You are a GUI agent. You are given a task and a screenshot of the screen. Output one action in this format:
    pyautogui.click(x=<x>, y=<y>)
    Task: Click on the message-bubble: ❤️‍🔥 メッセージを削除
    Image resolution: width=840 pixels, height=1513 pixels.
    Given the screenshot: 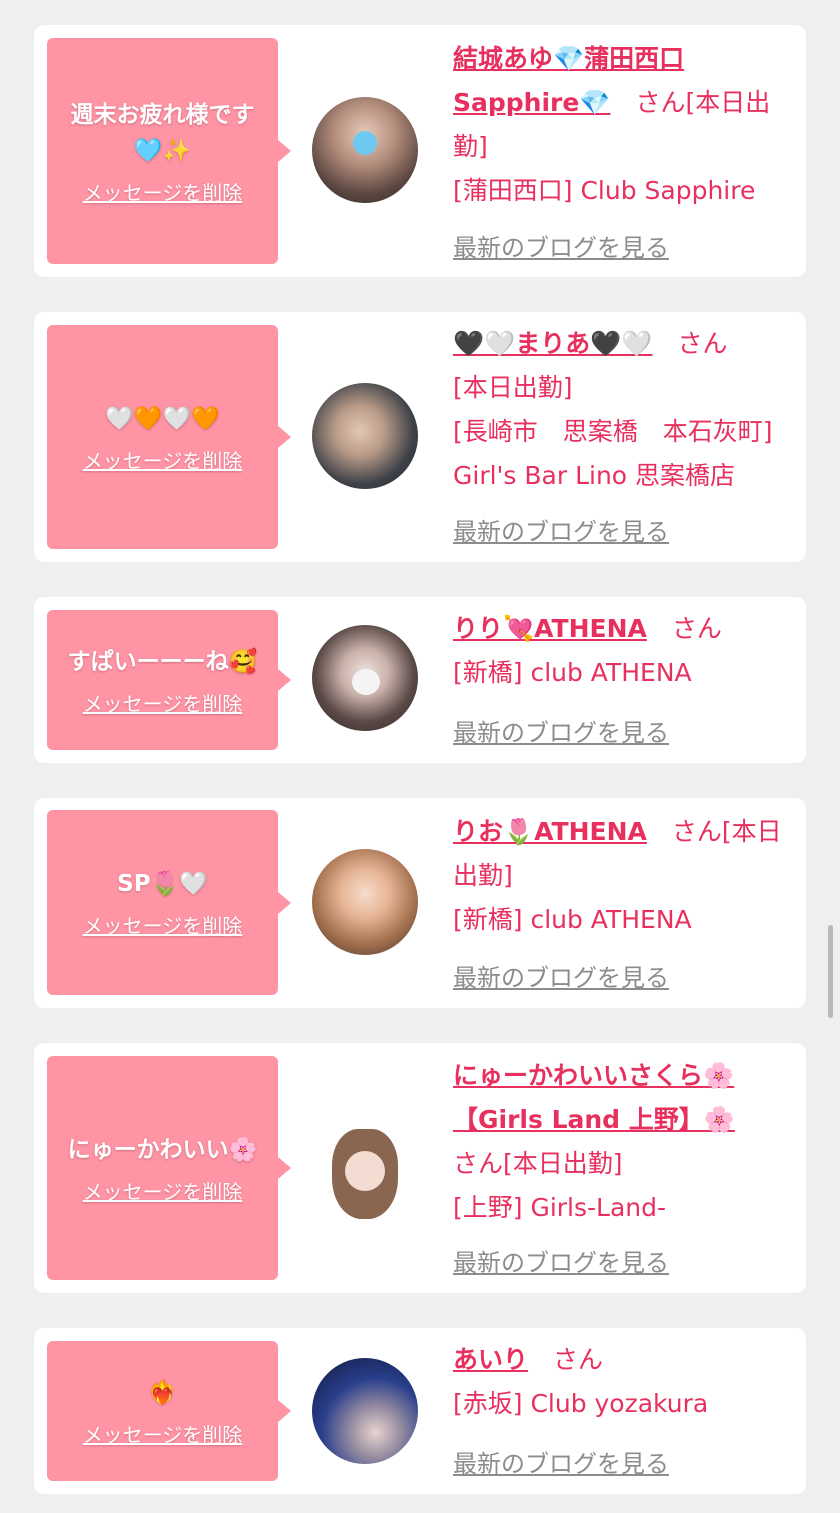 What is the action you would take?
    pyautogui.click(x=169, y=1411)
    